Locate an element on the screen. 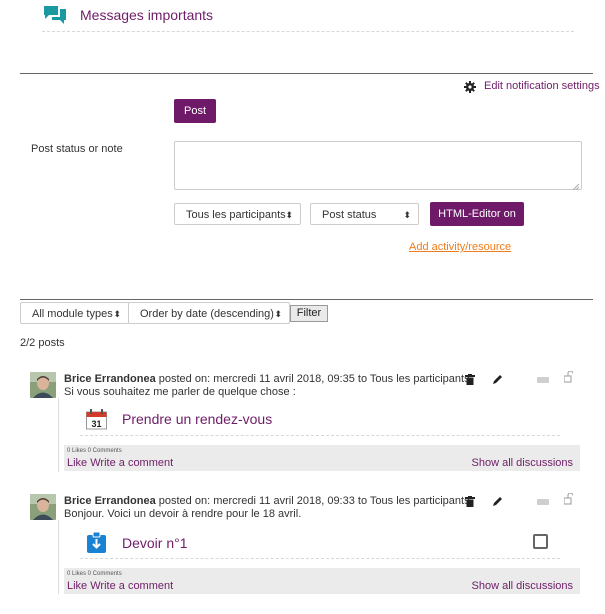 Image resolution: width=605 pixels, height=614 pixels. gear-icon is located at coordinates (470, 87).